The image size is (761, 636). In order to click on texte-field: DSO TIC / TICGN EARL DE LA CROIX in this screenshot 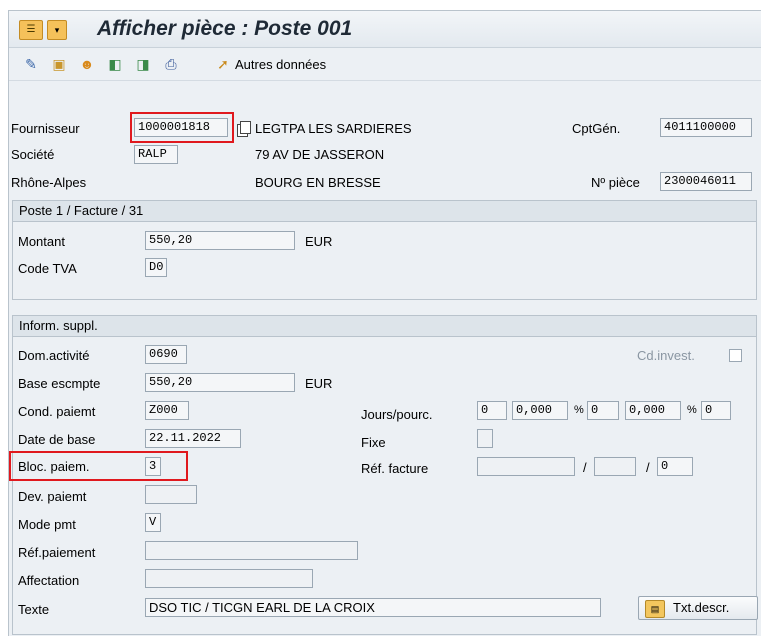, I will do `click(373, 607)`.